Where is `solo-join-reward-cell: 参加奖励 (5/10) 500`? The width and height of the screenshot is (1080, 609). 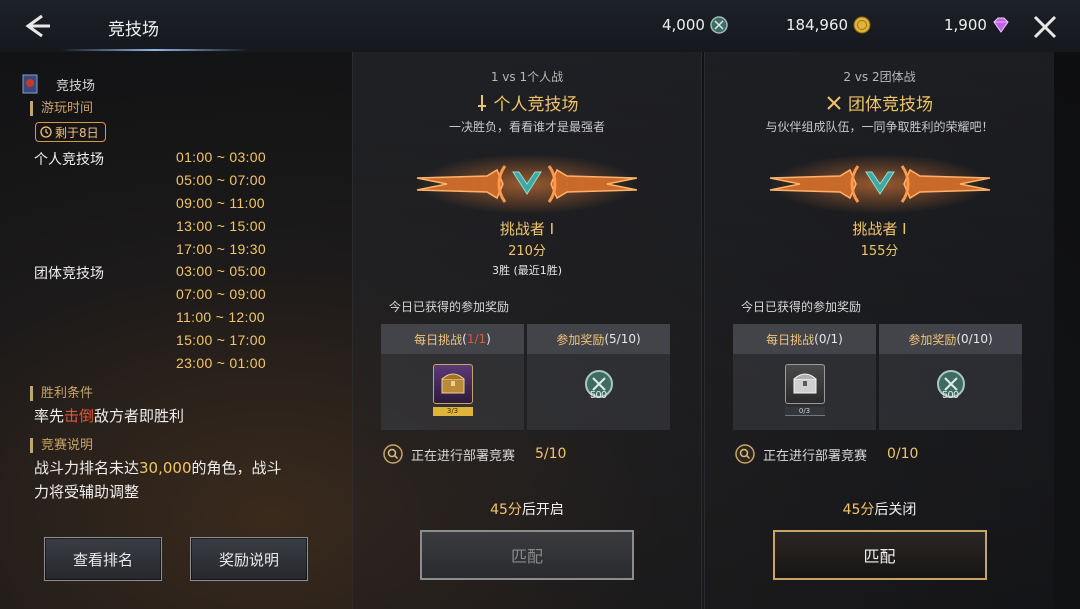 solo-join-reward-cell: 参加奖励 (5/10) 500 is located at coordinates (598, 377).